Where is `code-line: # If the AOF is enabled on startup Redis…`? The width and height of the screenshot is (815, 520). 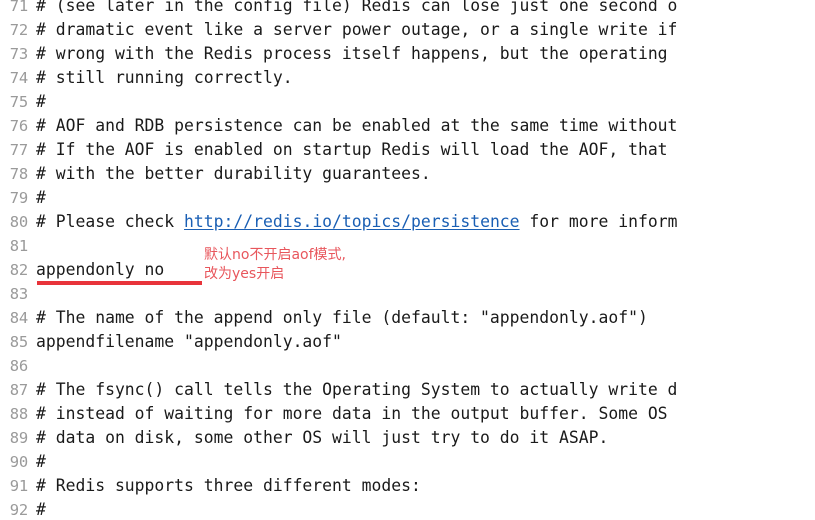
code-line: # If the AOF is enabled on startup Redis… is located at coordinates (356, 150).